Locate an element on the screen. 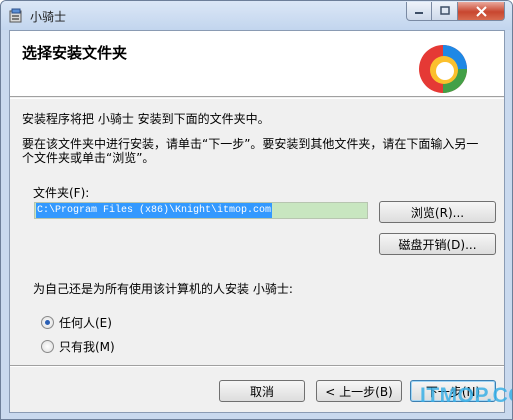 This screenshot has width=513, height=420. watermark-text: ITMOP.COM is located at coordinates (466, 395).